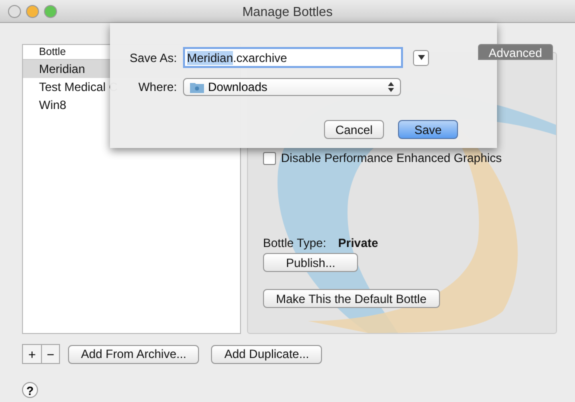 The image size is (575, 402). I want to click on expand-button, so click(421, 58).